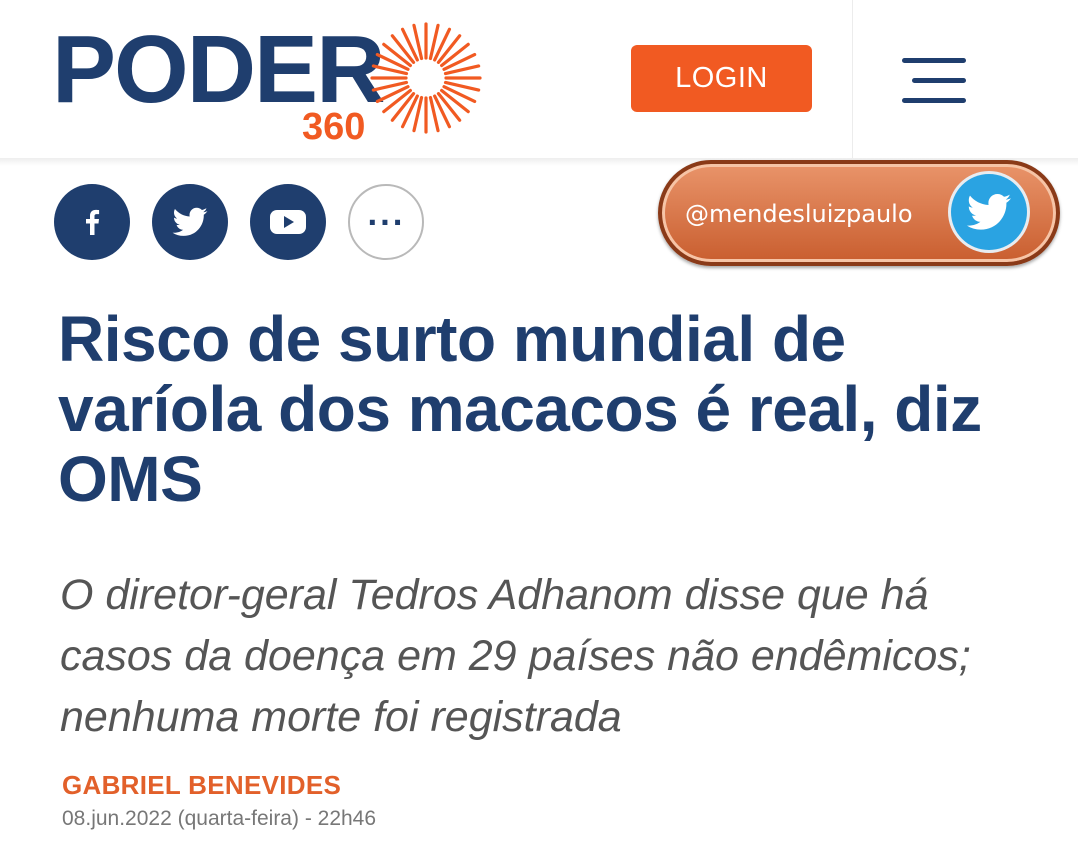  I want to click on logo-number: 360, so click(334, 127).